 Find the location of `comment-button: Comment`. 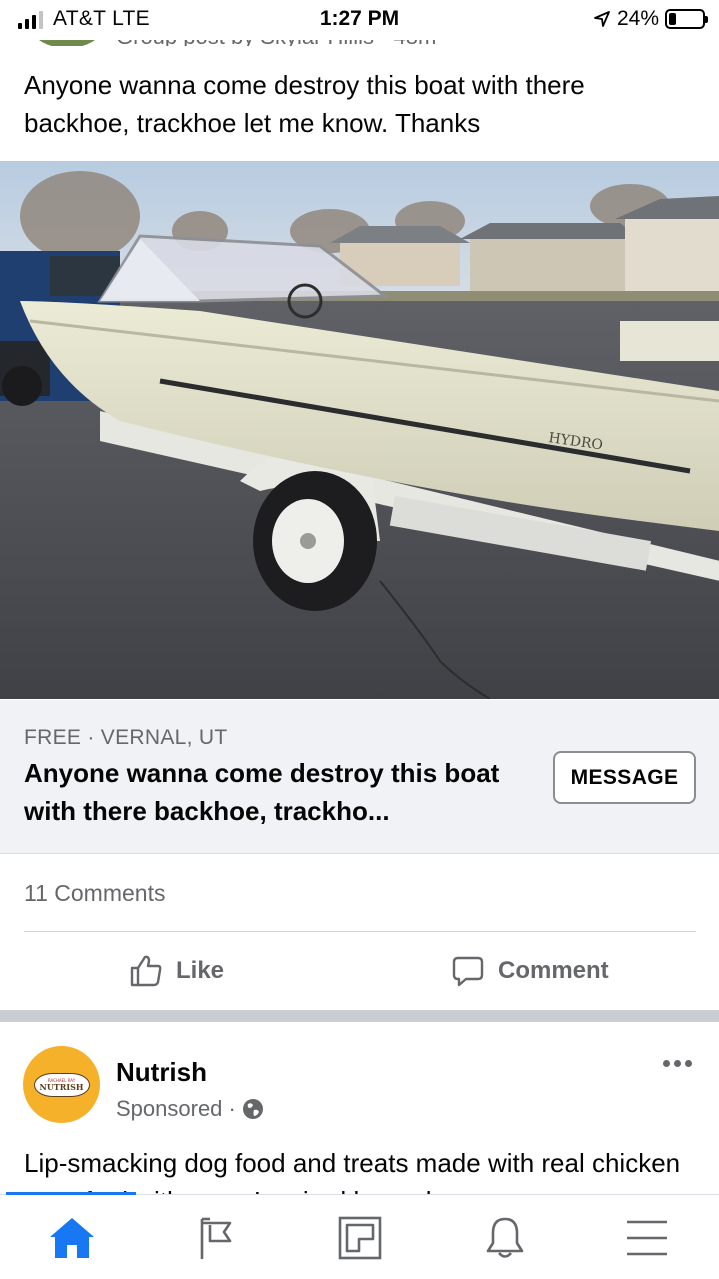

comment-button: Comment is located at coordinates (529, 971).